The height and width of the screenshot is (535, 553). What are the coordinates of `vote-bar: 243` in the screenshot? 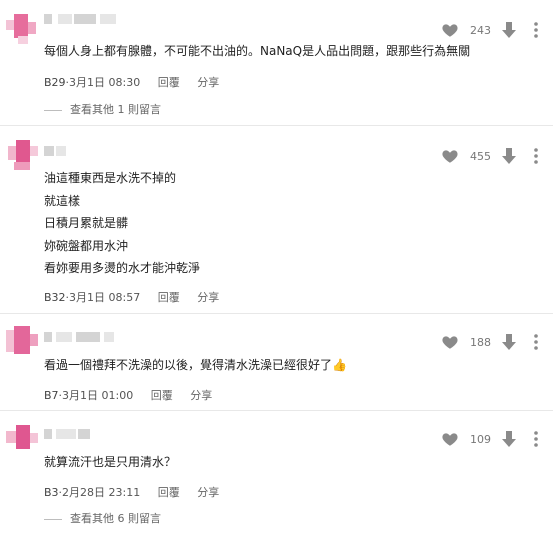 It's located at (491, 30).